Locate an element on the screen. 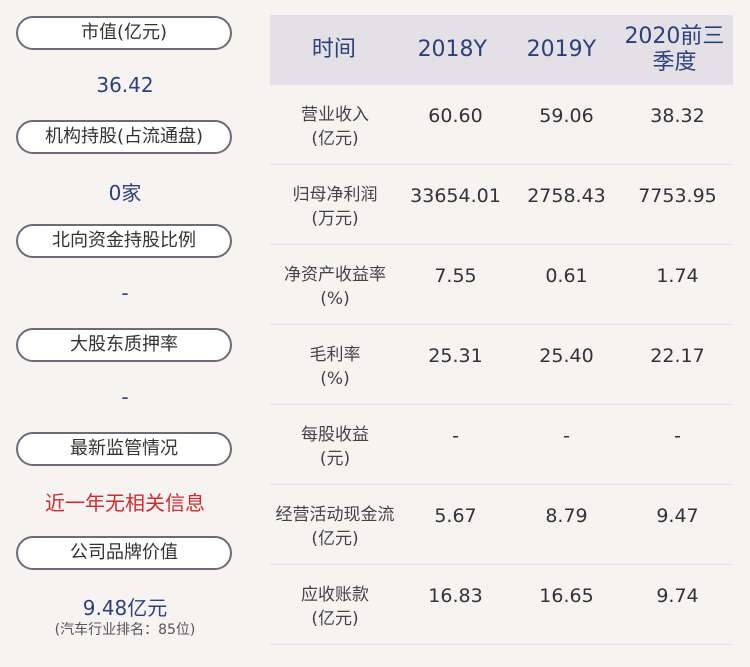 This screenshot has height=667, width=750. market-cap-label: 市值(亿元) is located at coordinates (124, 33).